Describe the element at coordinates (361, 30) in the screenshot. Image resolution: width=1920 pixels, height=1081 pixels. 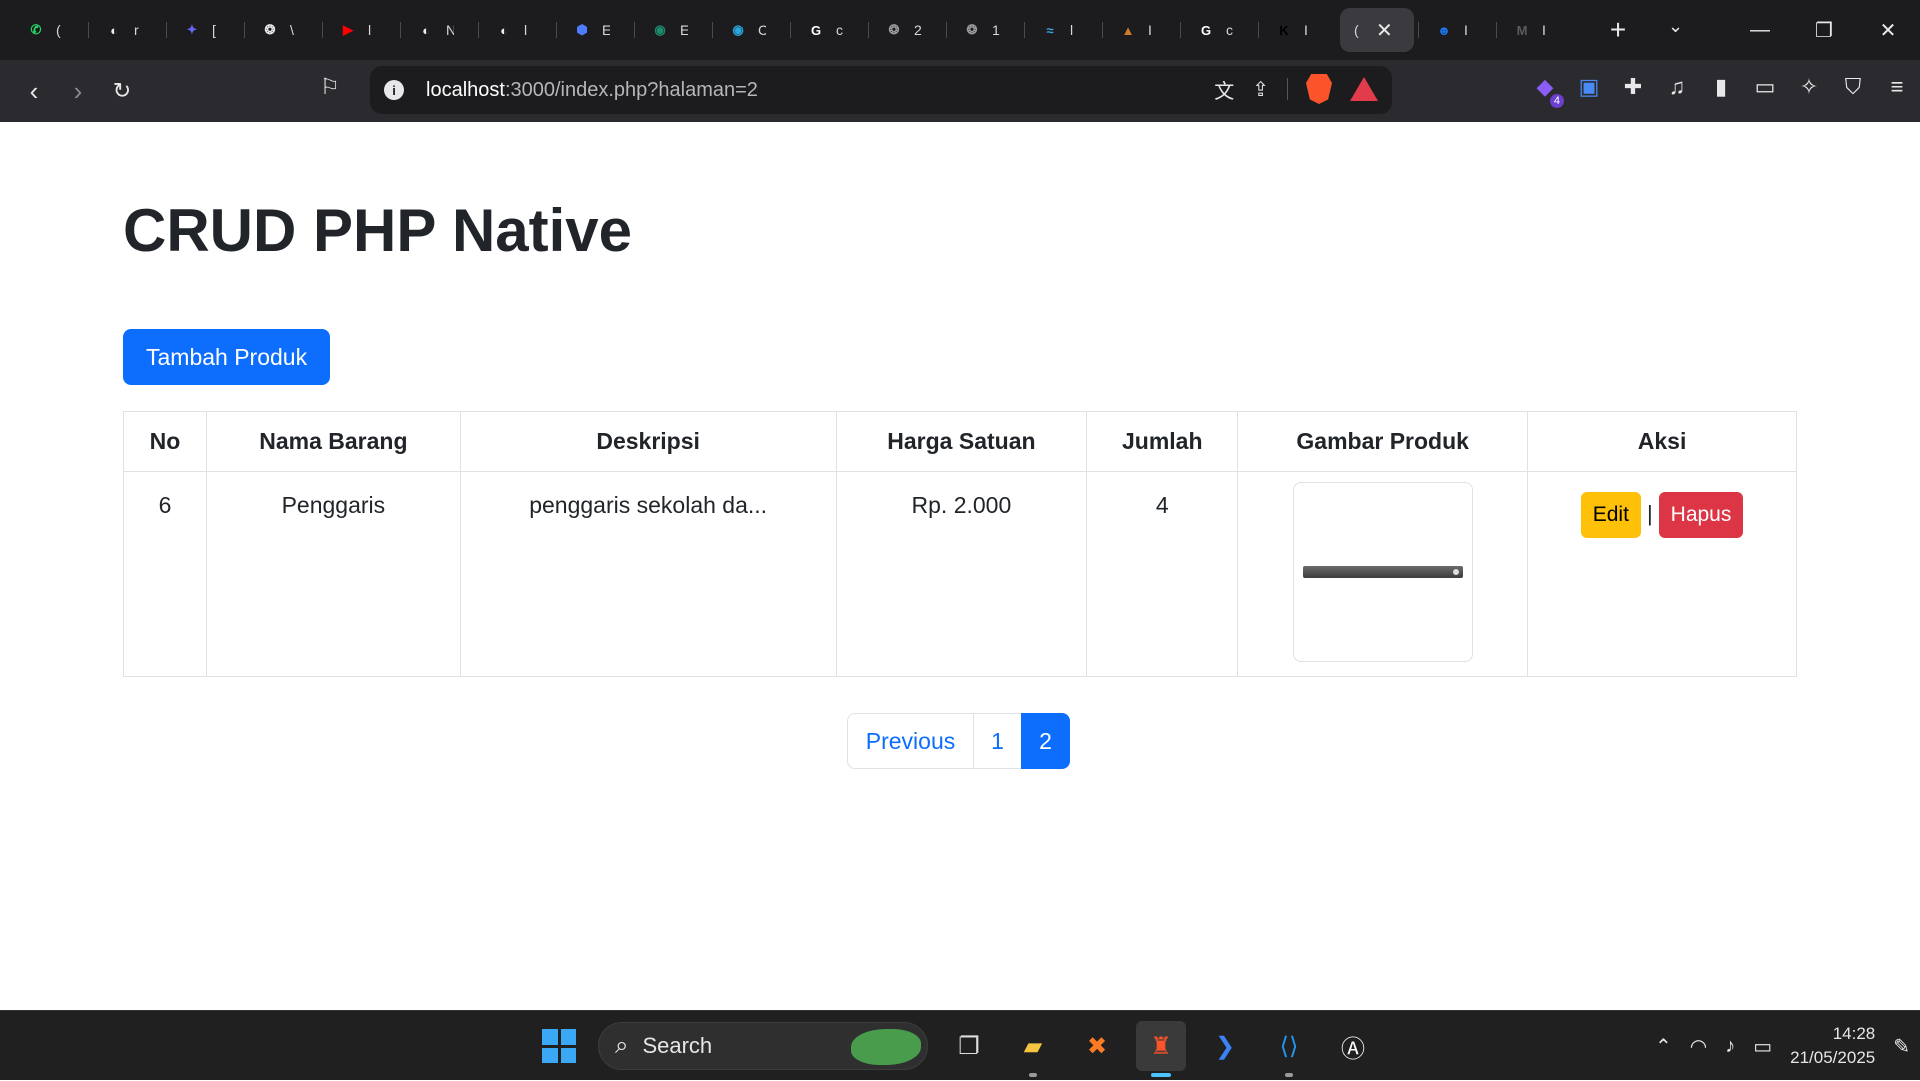
I see `browser-tab: ▶ l` at that location.